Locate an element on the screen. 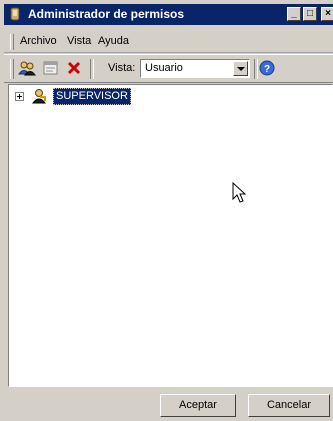 This screenshot has width=333, height=421. minimize-button: _ is located at coordinates (294, 14).